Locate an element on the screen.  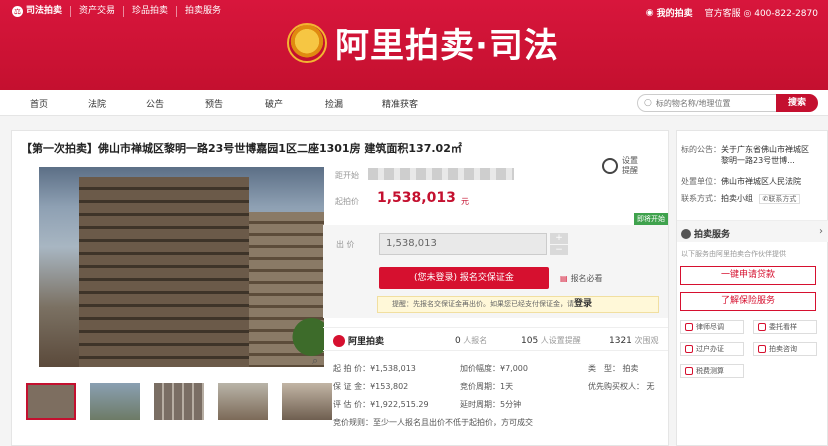
registered-stat: 0 人报名 is located at coordinates (471, 340).